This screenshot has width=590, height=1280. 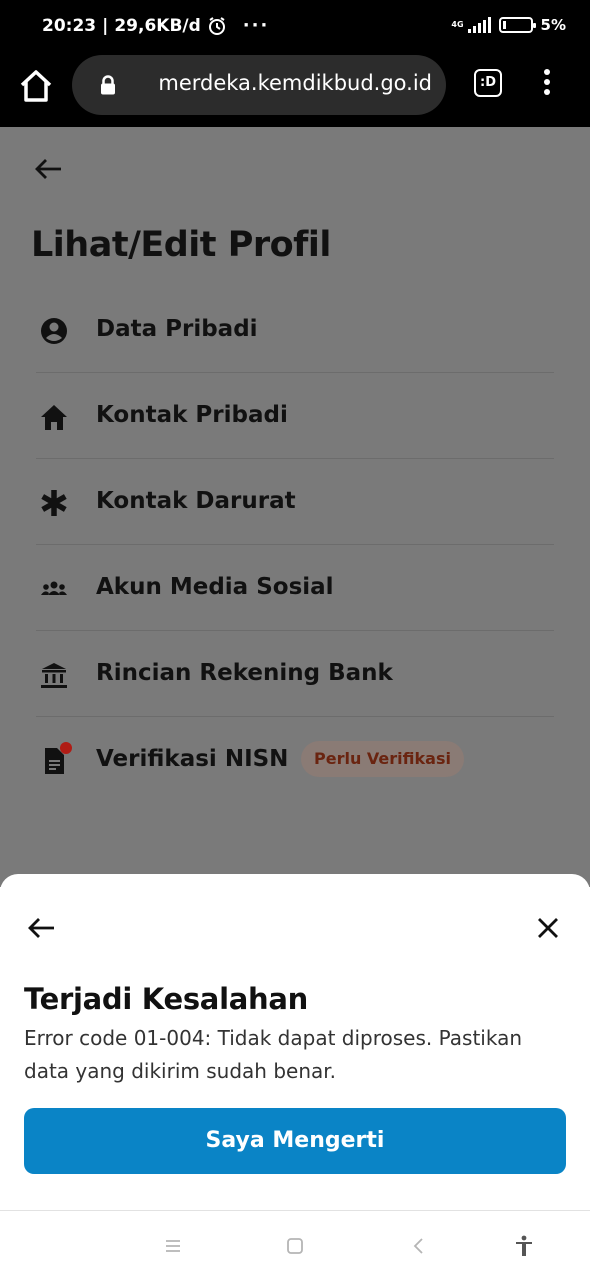 What do you see at coordinates (54, 417) in the screenshot?
I see `house-icon` at bounding box center [54, 417].